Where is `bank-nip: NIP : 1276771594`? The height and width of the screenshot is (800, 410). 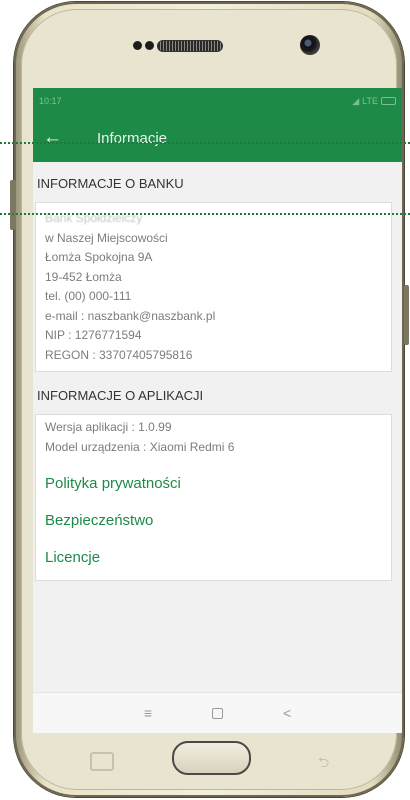 bank-nip: NIP : 1276771594 is located at coordinates (93, 335).